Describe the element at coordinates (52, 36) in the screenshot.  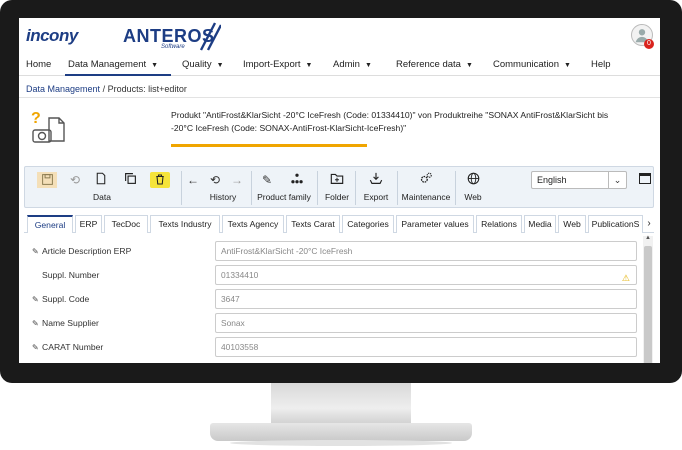
I see `incony-logo: incony` at that location.